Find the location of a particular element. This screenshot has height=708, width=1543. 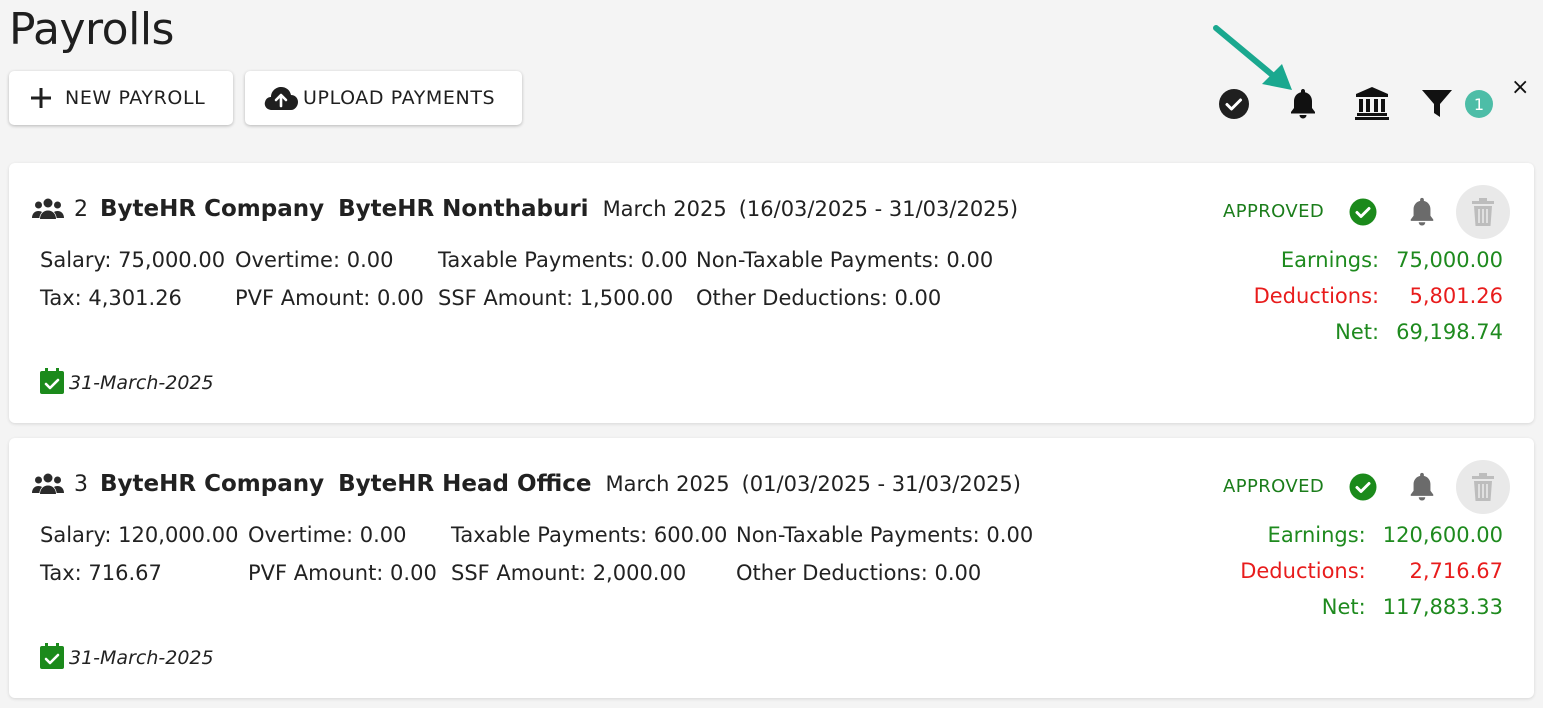

page-title: Payrolls is located at coordinates (91, 29).